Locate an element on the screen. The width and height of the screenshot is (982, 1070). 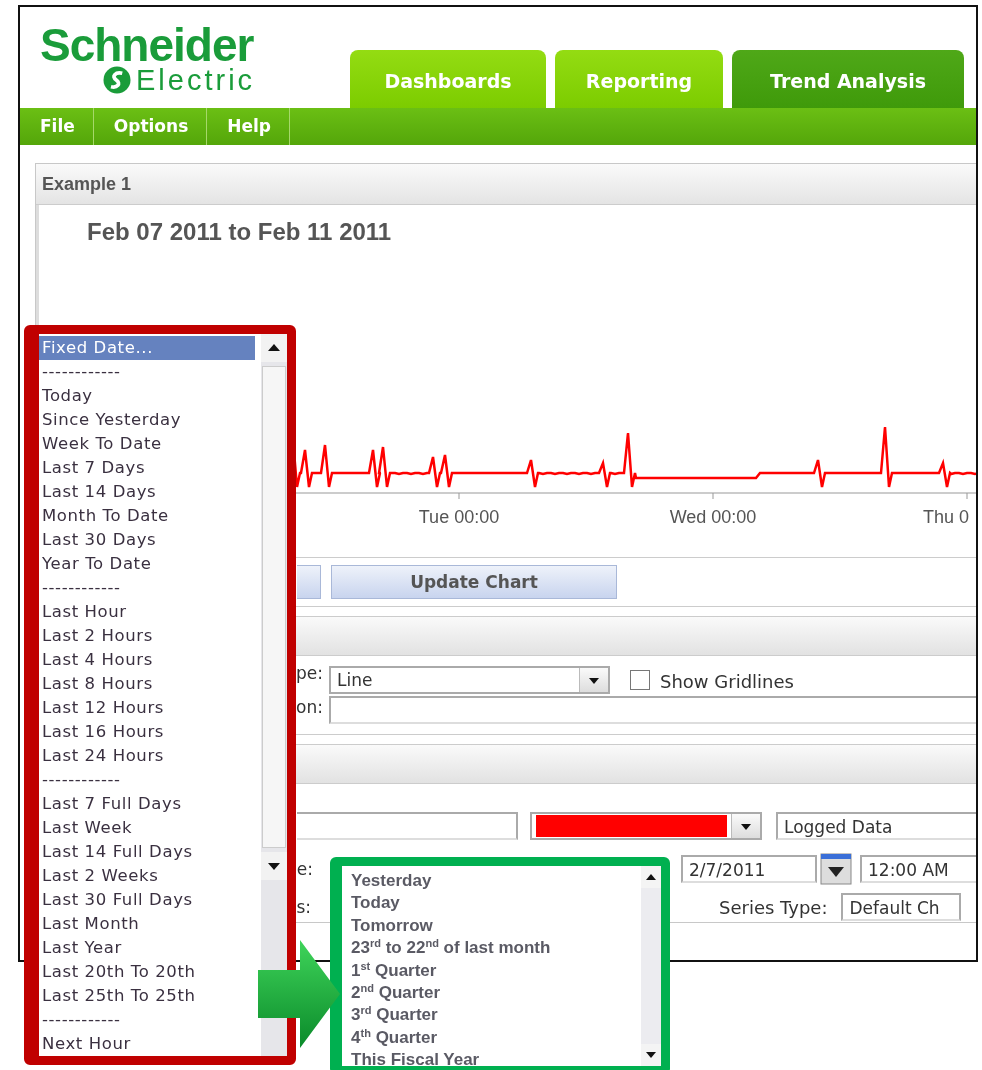
panel-title: Example 1 is located at coordinates (86, 184).